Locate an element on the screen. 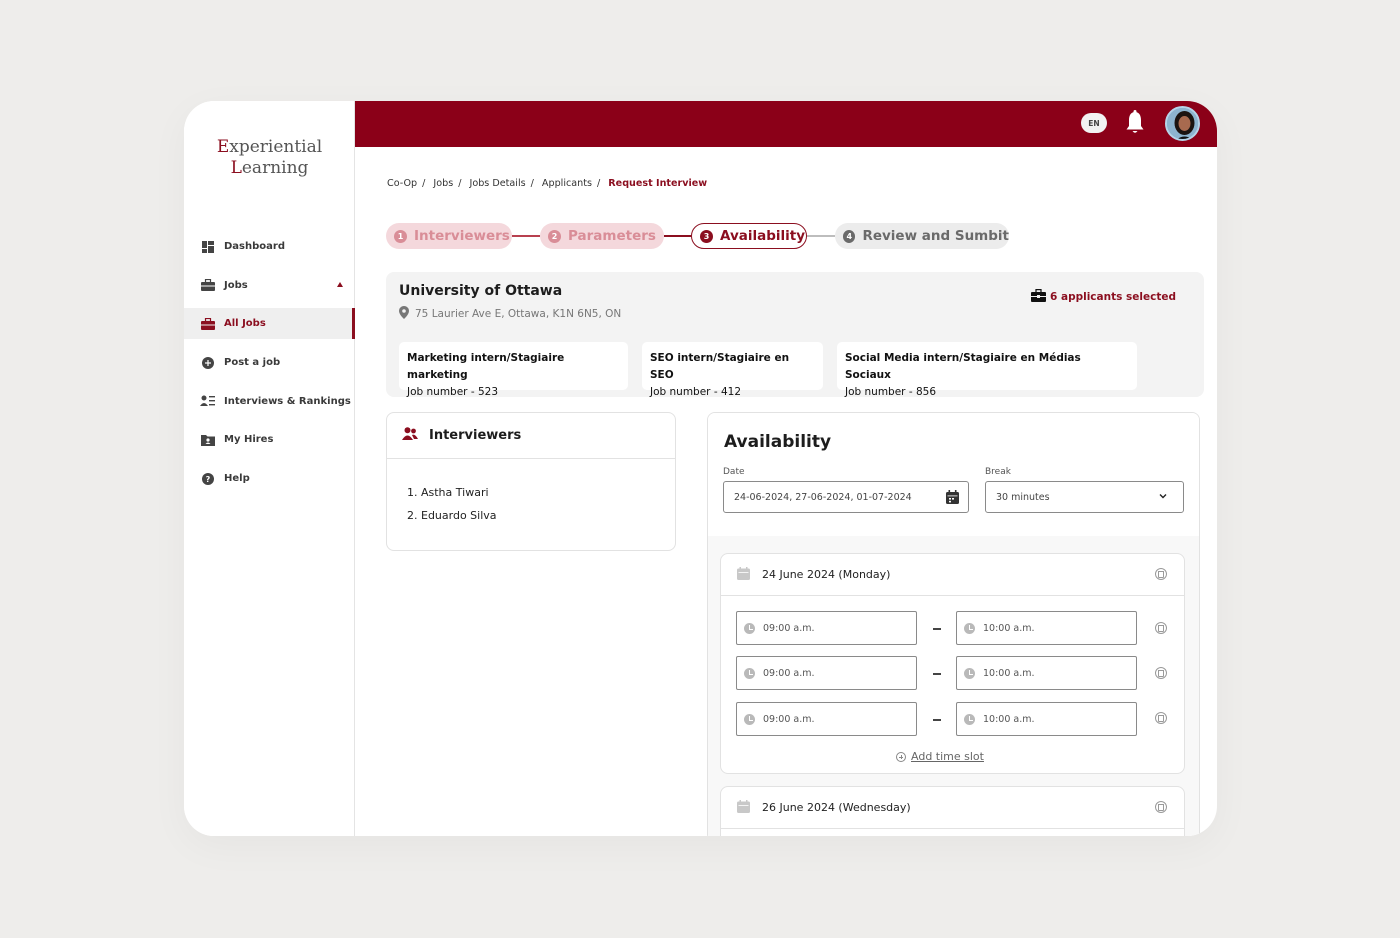 The image size is (1400, 938). folder-user-icon is located at coordinates (207, 439).